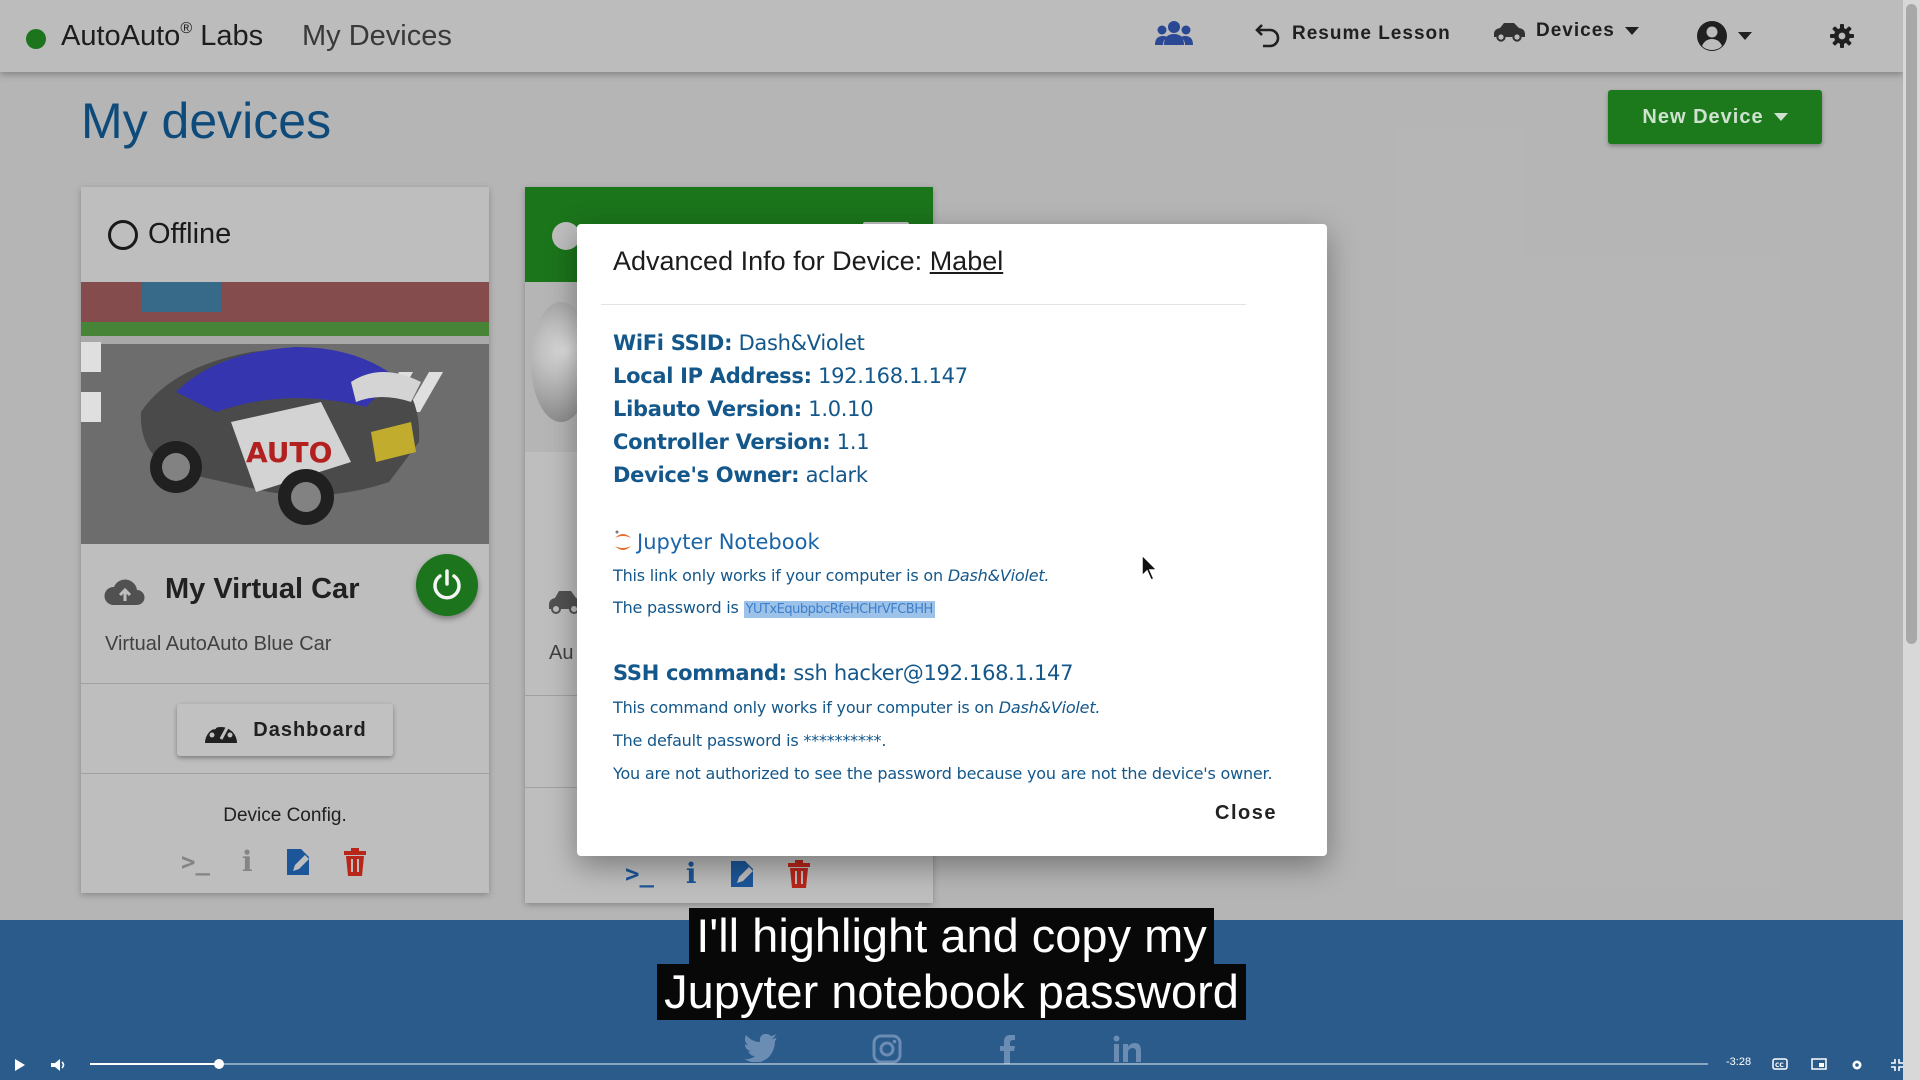 The image size is (1920, 1080). Describe the element at coordinates (722, 442) in the screenshot. I see `controller-version-label: Controller Version:` at that location.